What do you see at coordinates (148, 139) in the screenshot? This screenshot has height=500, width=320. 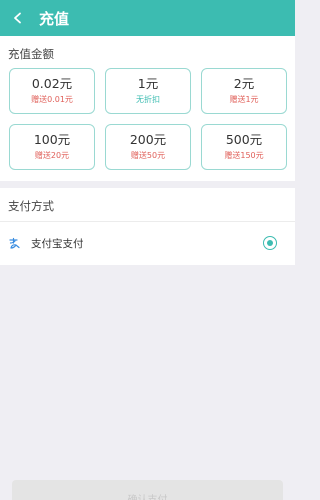 I see `amount-value: 200元` at bounding box center [148, 139].